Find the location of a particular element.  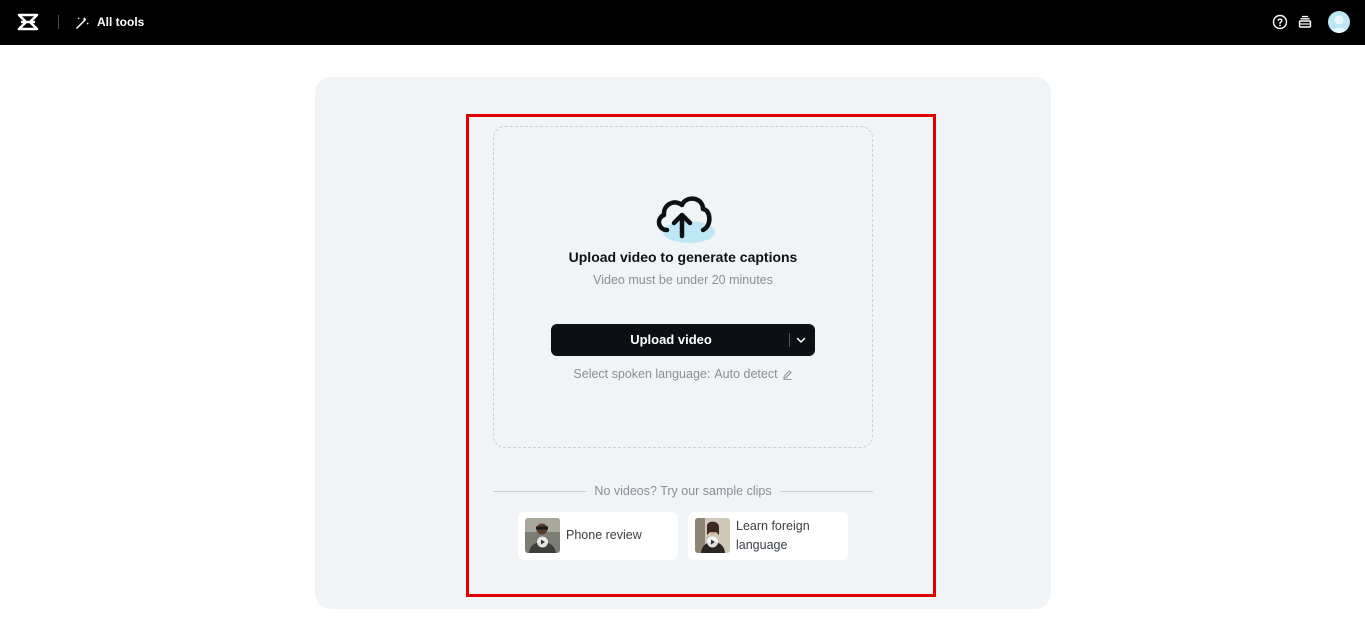

upload-video-button: Upload video is located at coordinates (683, 340).